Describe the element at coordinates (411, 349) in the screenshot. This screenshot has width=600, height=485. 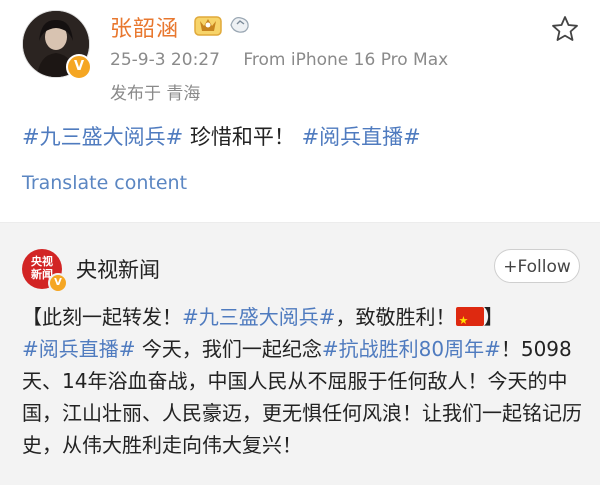
I see `hashtag-link: #抗战胜利80周年#` at that location.